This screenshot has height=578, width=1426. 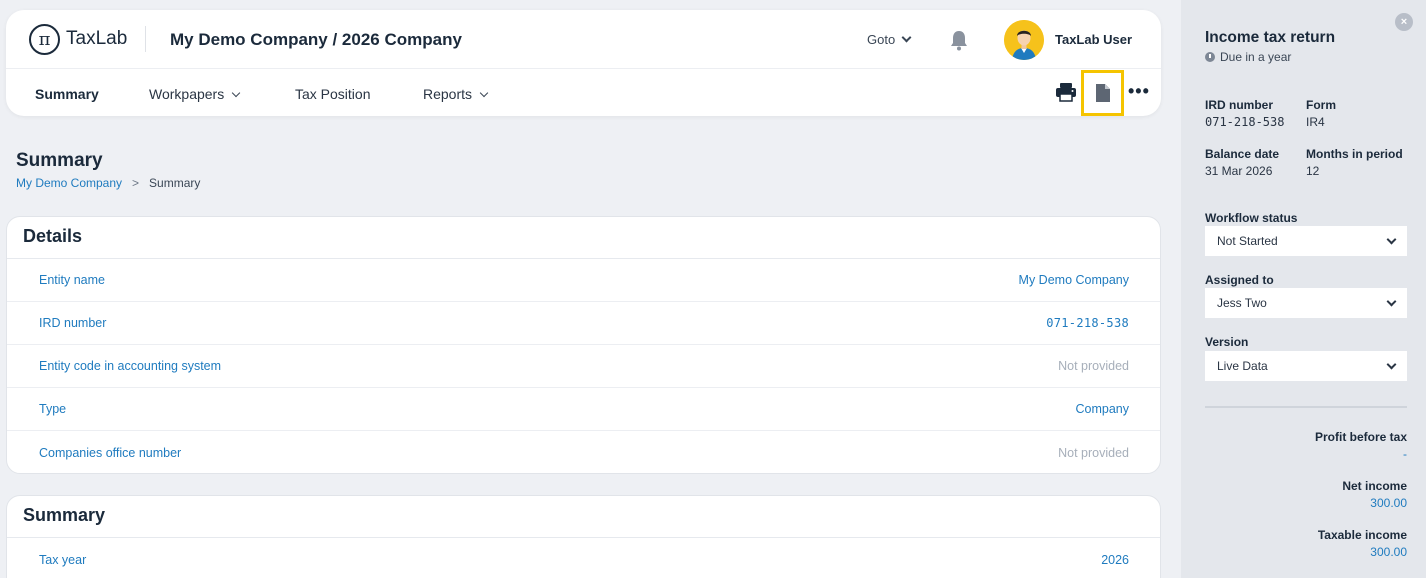 What do you see at coordinates (63, 559) in the screenshot?
I see `row-label: Tax year` at bounding box center [63, 559].